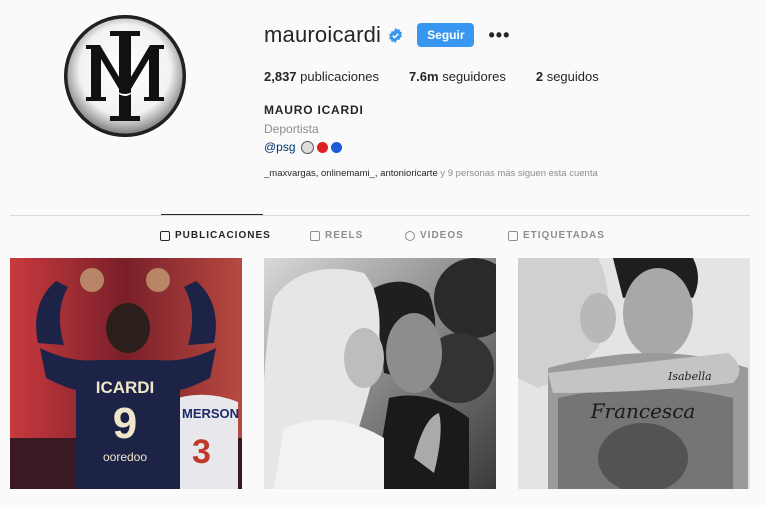 This screenshot has height=505, width=767. I want to click on tattoo-couple-photo: Isabella Francesca, so click(634, 373).